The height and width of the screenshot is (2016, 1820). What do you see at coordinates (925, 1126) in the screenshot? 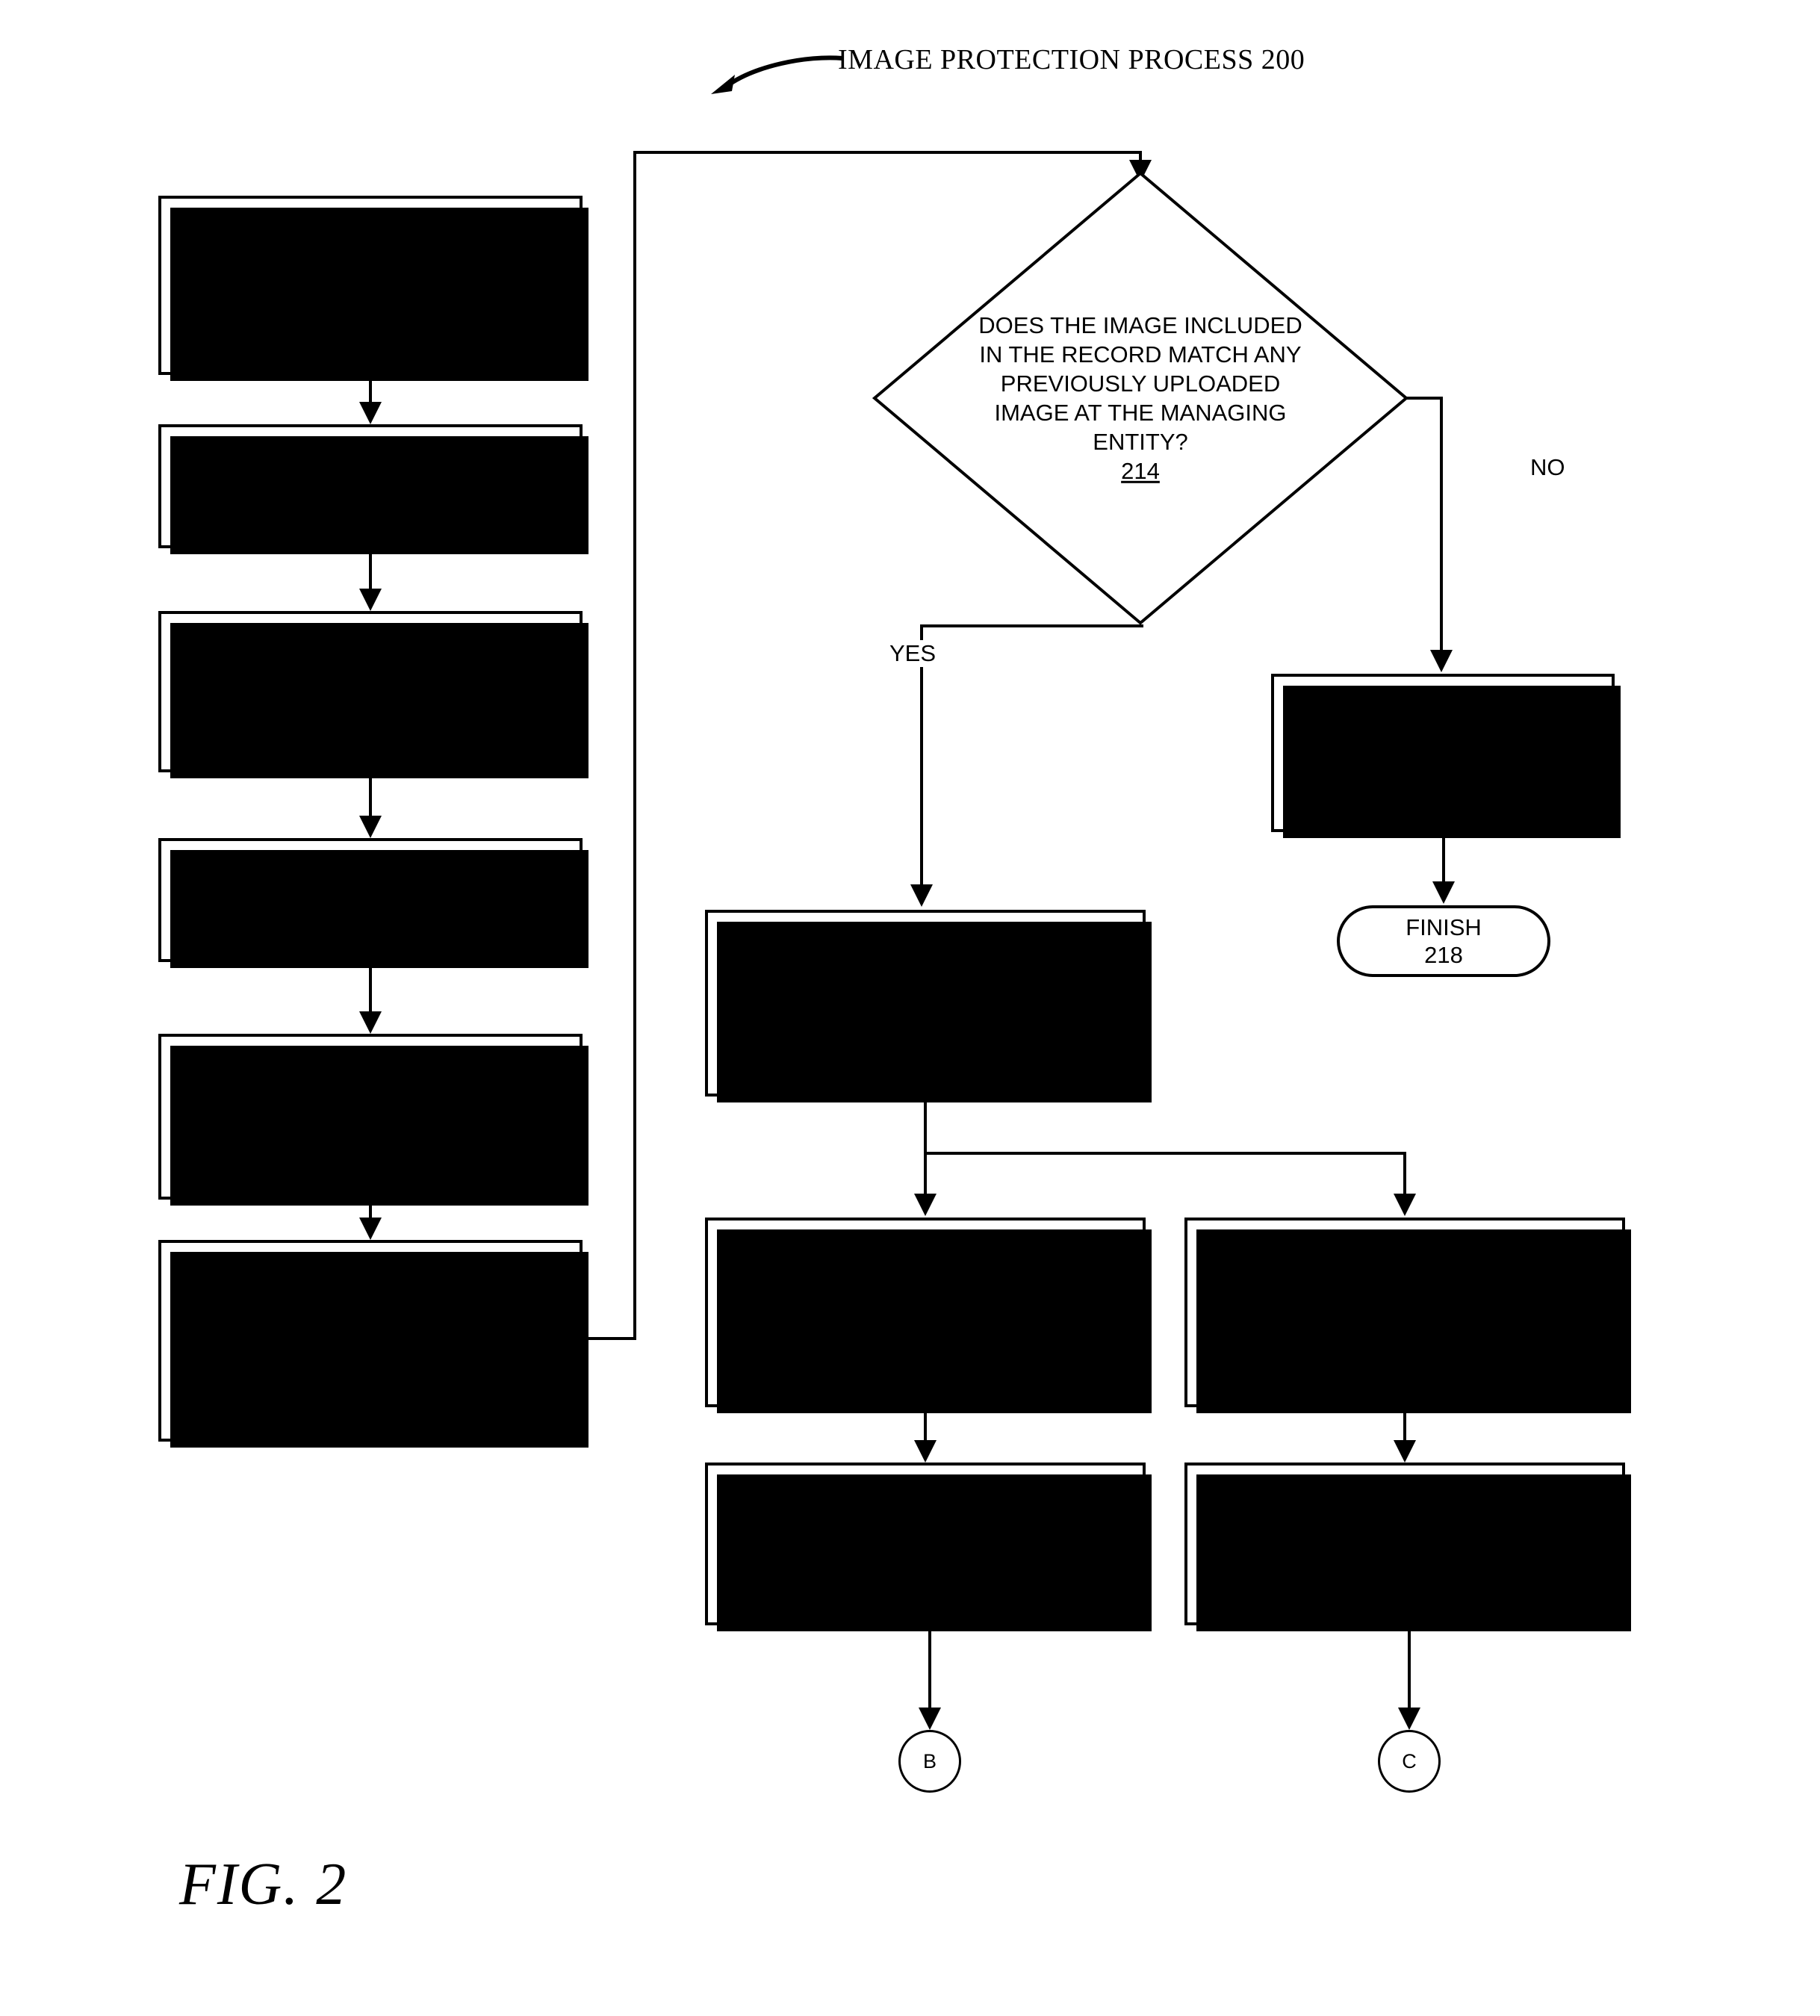
I see `flow-220-drop` at bounding box center [925, 1126].